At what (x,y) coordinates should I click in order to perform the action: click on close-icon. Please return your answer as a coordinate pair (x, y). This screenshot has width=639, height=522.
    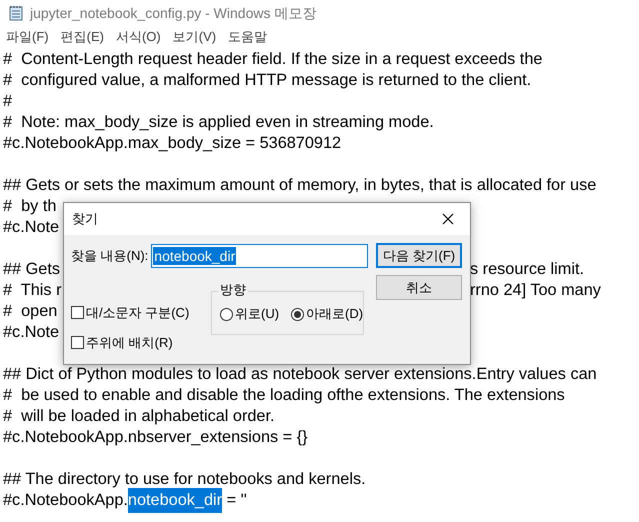
    Looking at the image, I should click on (448, 219).